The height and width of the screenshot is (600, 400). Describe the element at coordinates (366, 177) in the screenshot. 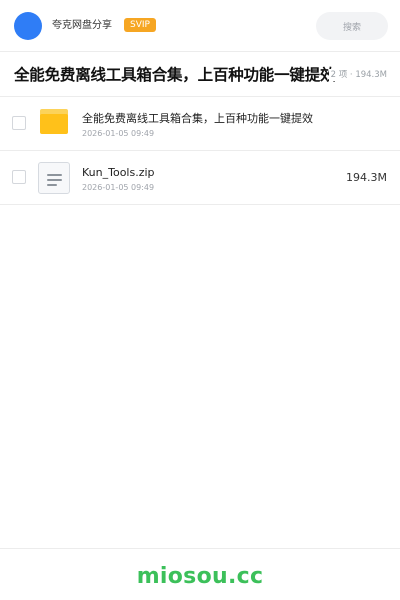

I see `file-size: 194.3M` at that location.